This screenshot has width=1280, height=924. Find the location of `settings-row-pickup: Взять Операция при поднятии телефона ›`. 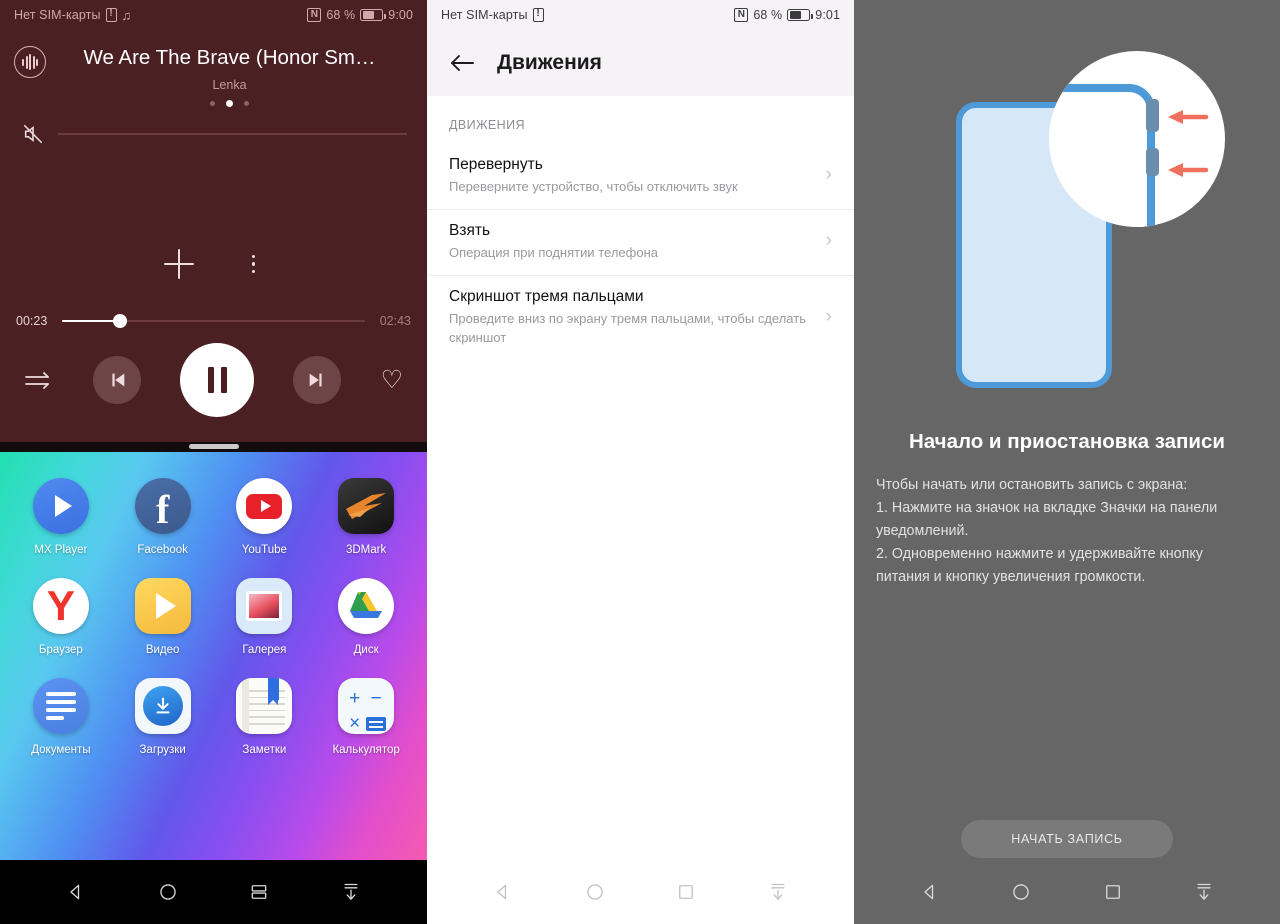

settings-row-pickup: Взять Операция при поднятии телефона › is located at coordinates (640, 242).